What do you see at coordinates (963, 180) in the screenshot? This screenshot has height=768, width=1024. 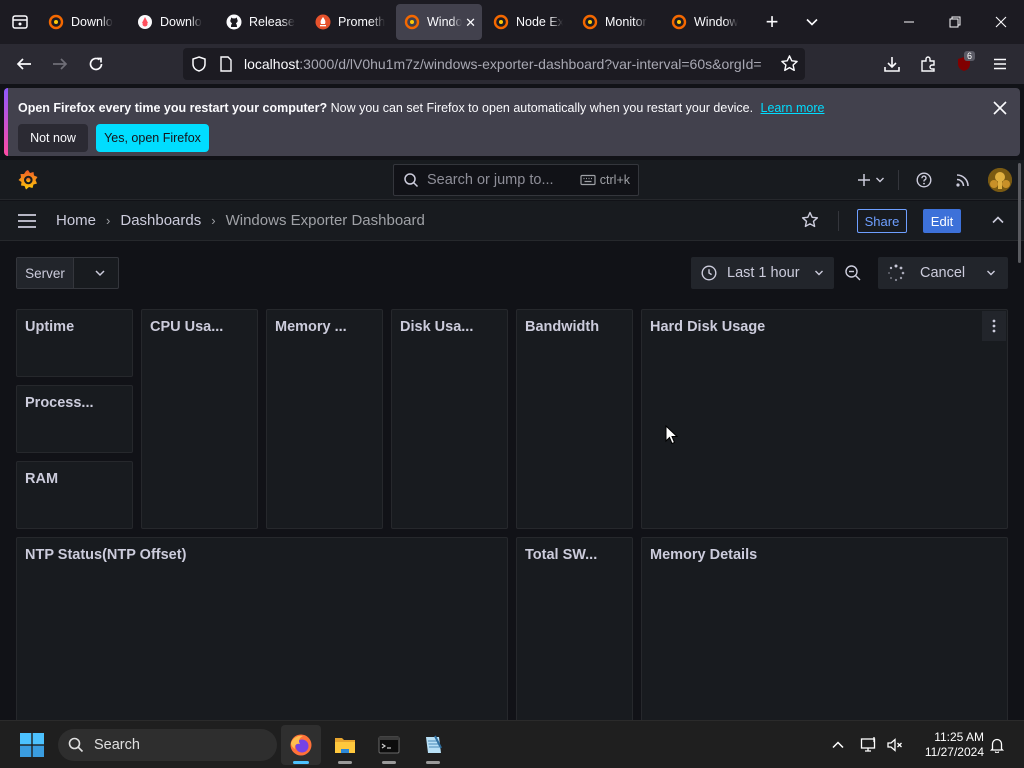 I see `news-button` at bounding box center [963, 180].